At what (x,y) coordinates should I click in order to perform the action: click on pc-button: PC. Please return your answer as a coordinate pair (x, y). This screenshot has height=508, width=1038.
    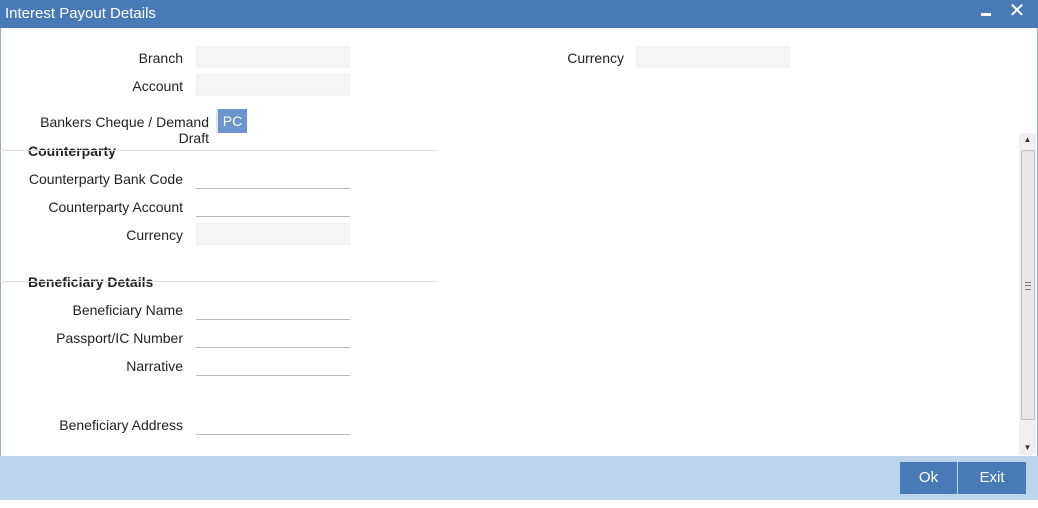
    Looking at the image, I should click on (231, 121).